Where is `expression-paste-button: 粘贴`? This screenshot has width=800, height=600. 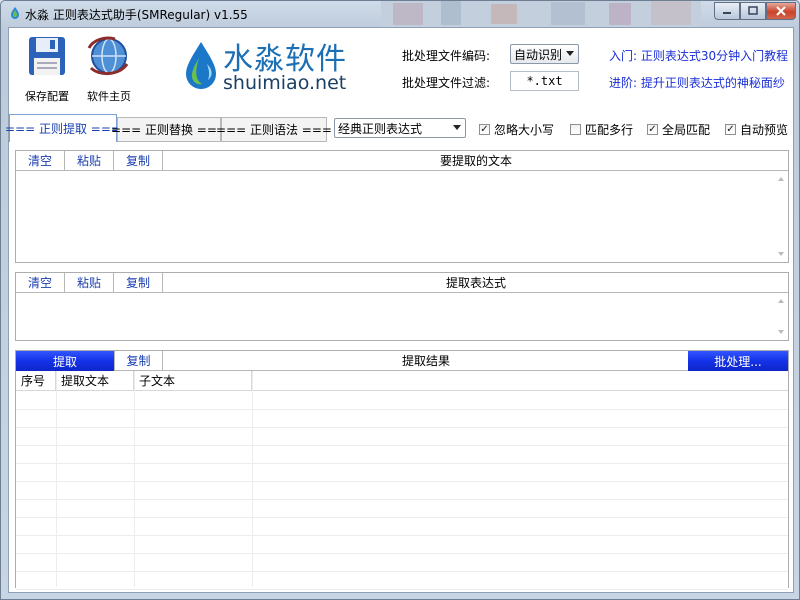
expression-paste-button: 粘贴 is located at coordinates (89, 282).